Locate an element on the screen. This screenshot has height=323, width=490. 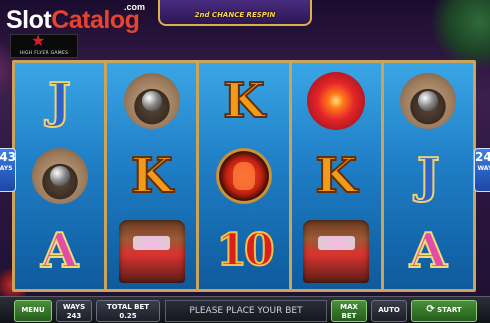
refresh-icon: ⟳ is located at coordinates (430, 309).